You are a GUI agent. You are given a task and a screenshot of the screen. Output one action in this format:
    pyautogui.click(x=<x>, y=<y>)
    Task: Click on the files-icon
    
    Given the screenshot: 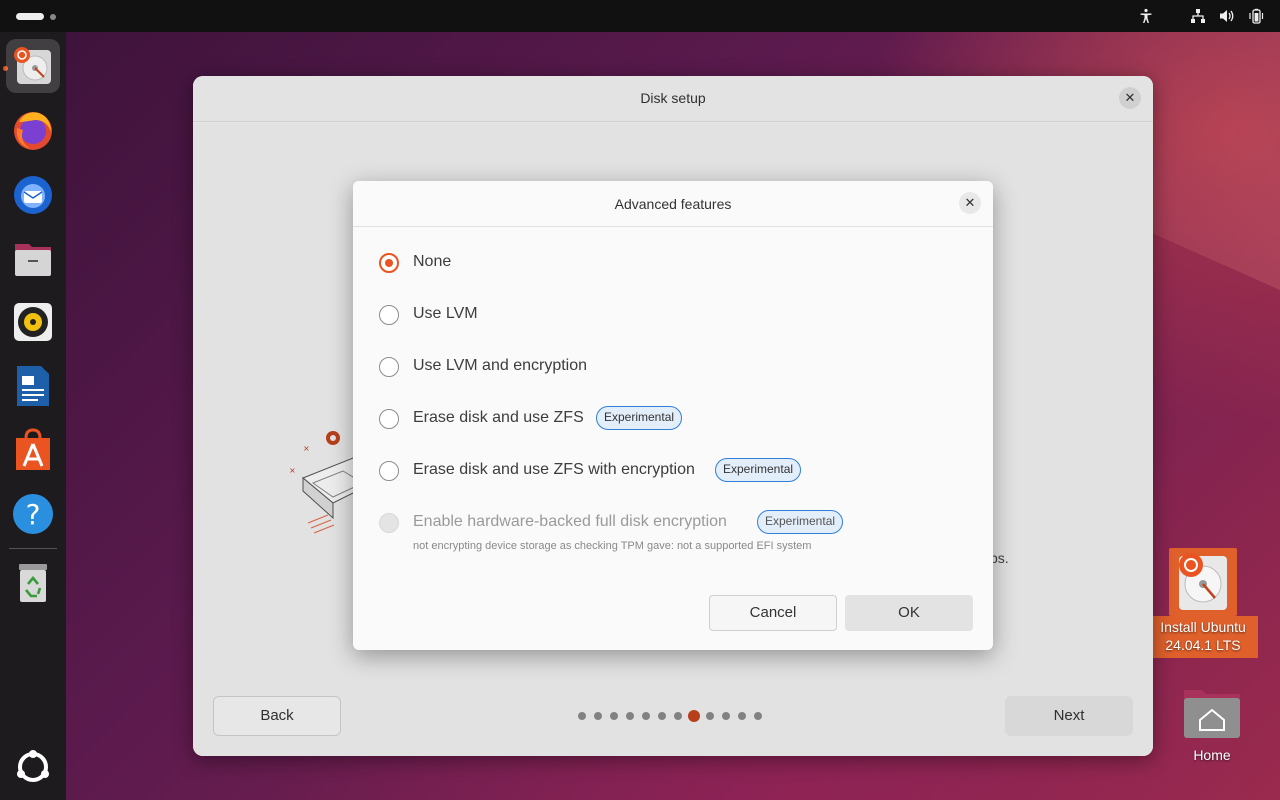 What is the action you would take?
    pyautogui.click(x=33, y=260)
    